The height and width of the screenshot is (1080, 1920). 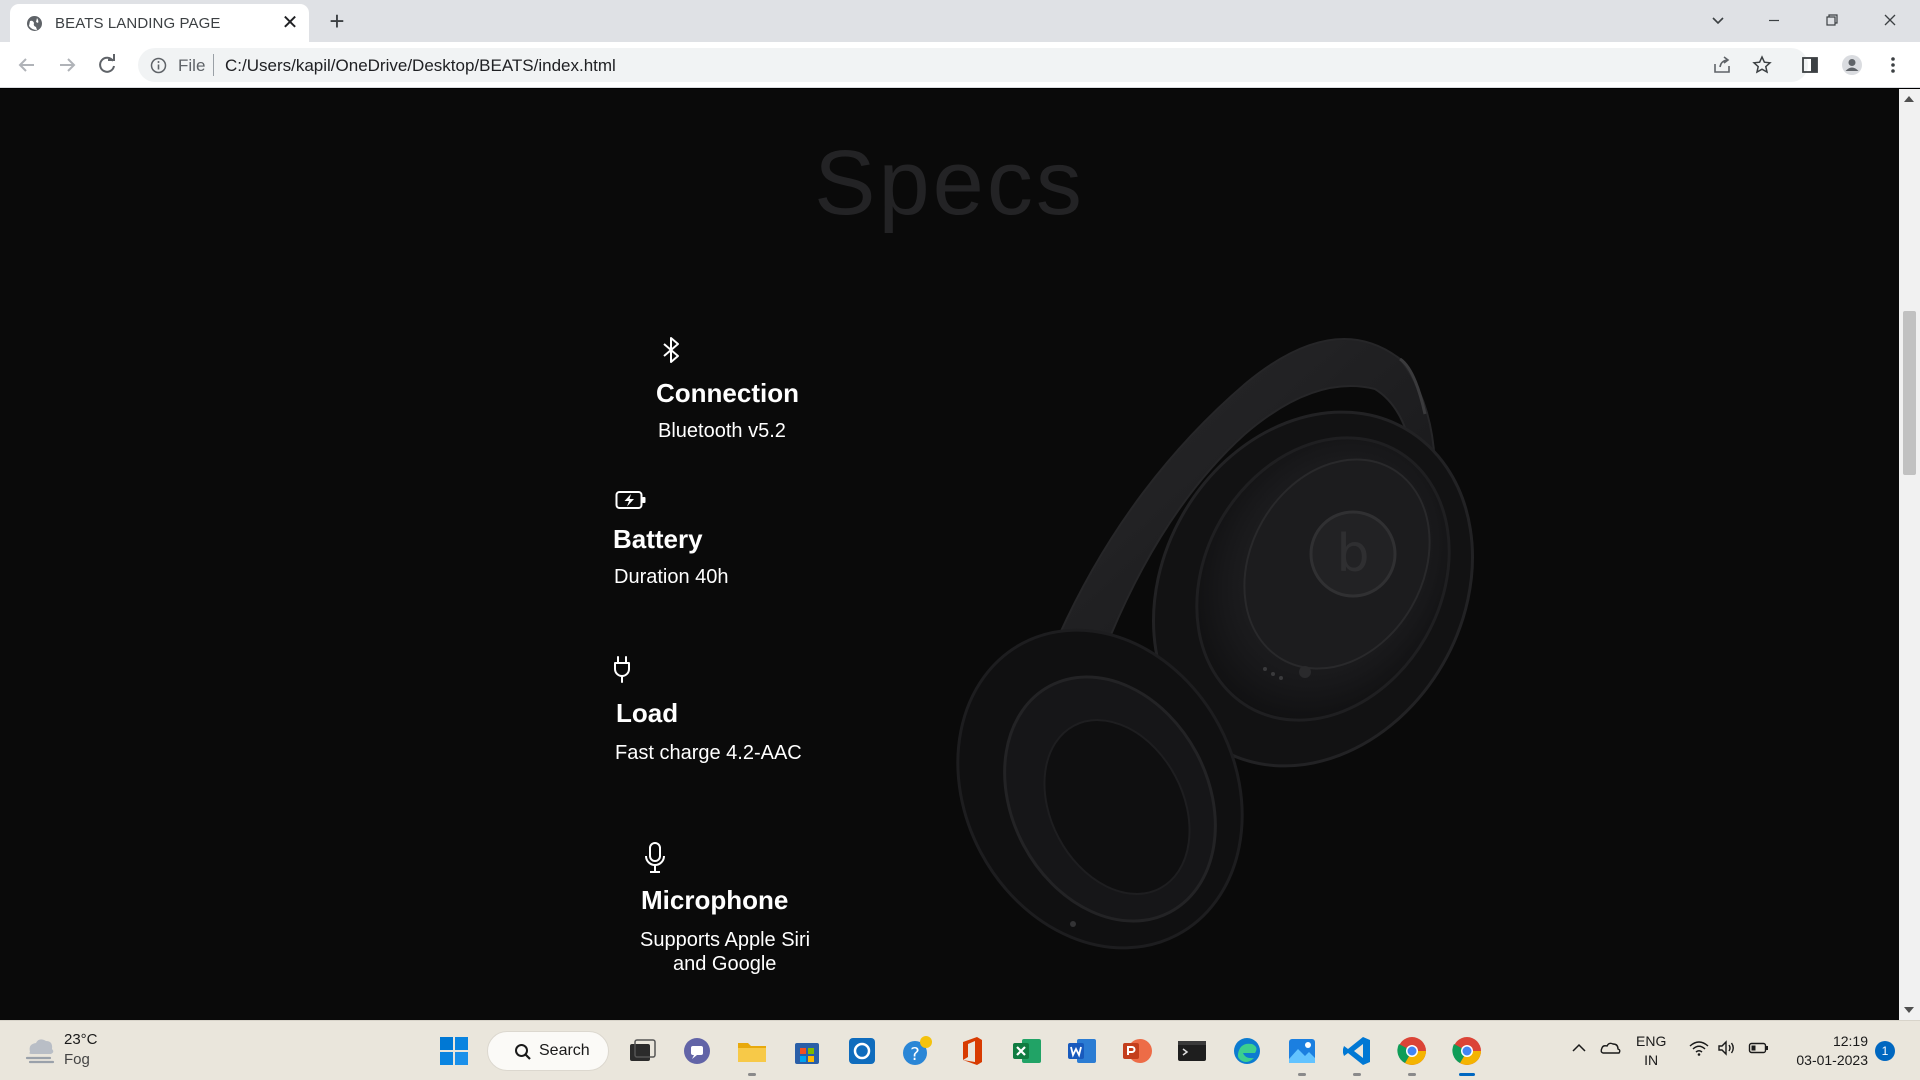 I want to click on share-icon, so click(x=1722, y=64).